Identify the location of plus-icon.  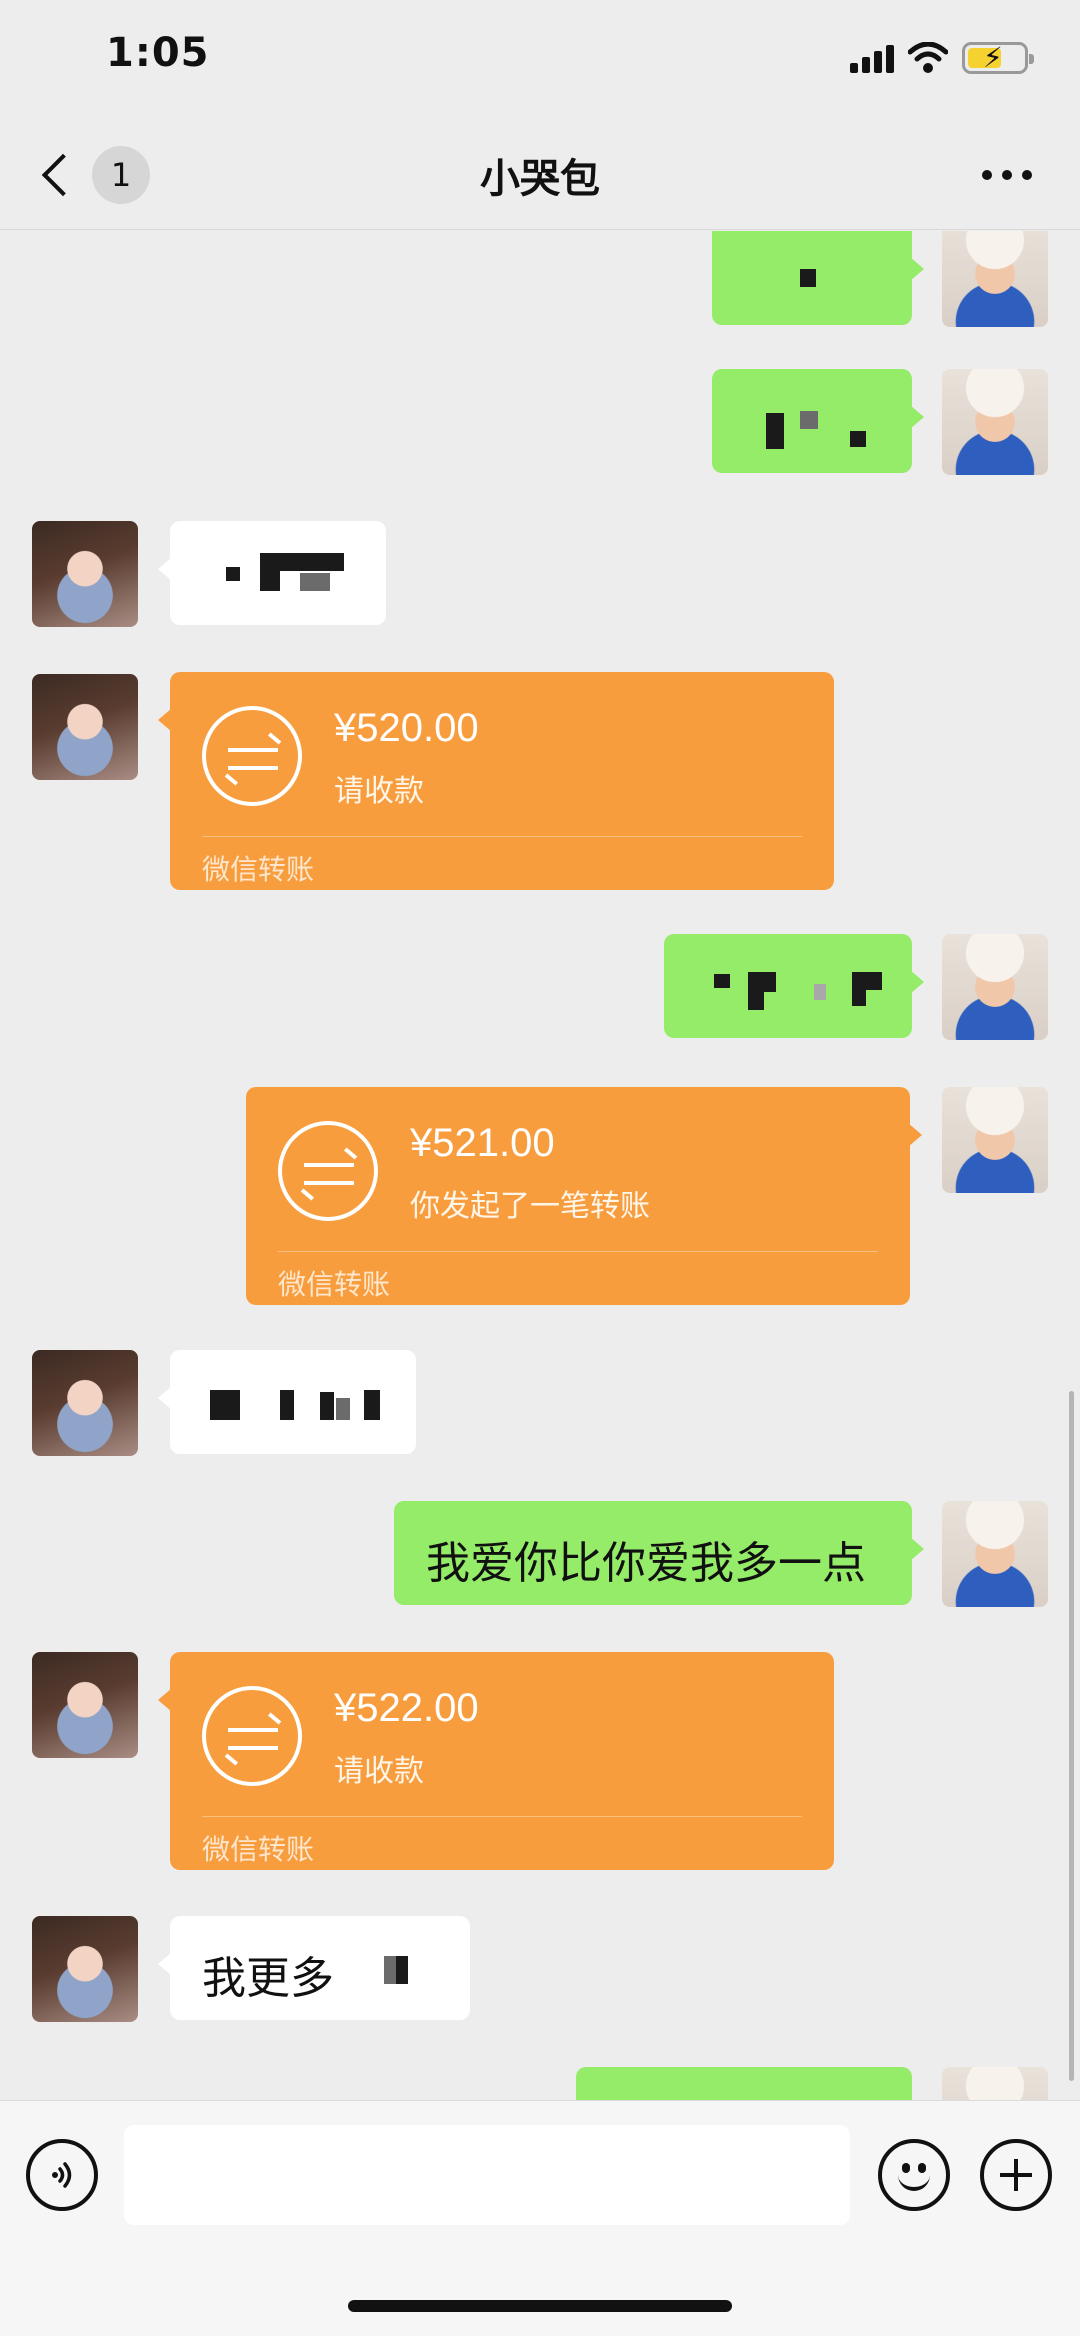
(1016, 2175).